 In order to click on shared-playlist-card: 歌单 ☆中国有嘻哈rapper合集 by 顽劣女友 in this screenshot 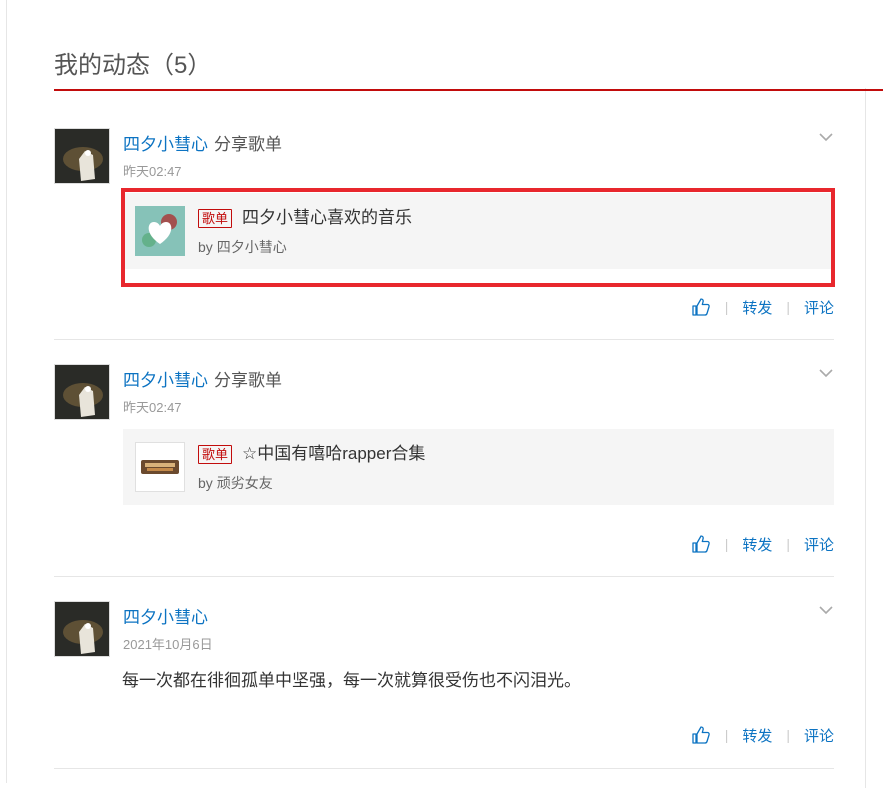, I will do `click(478, 467)`.